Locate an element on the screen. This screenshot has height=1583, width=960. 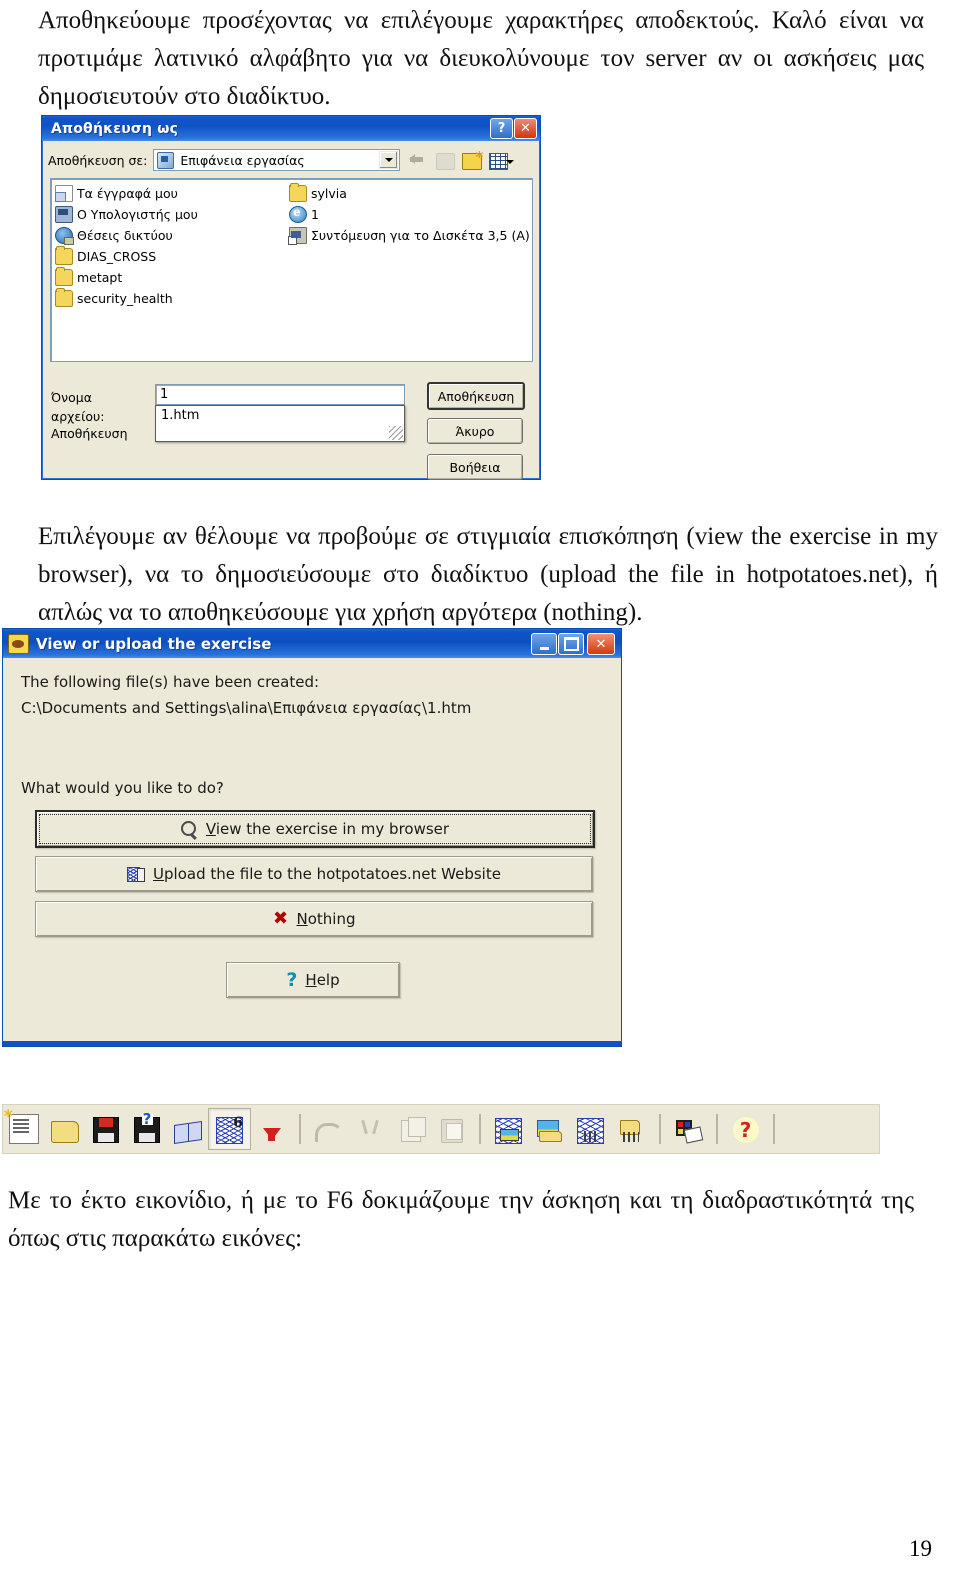
upload-button-mnemonic: U is located at coordinates (159, 874).